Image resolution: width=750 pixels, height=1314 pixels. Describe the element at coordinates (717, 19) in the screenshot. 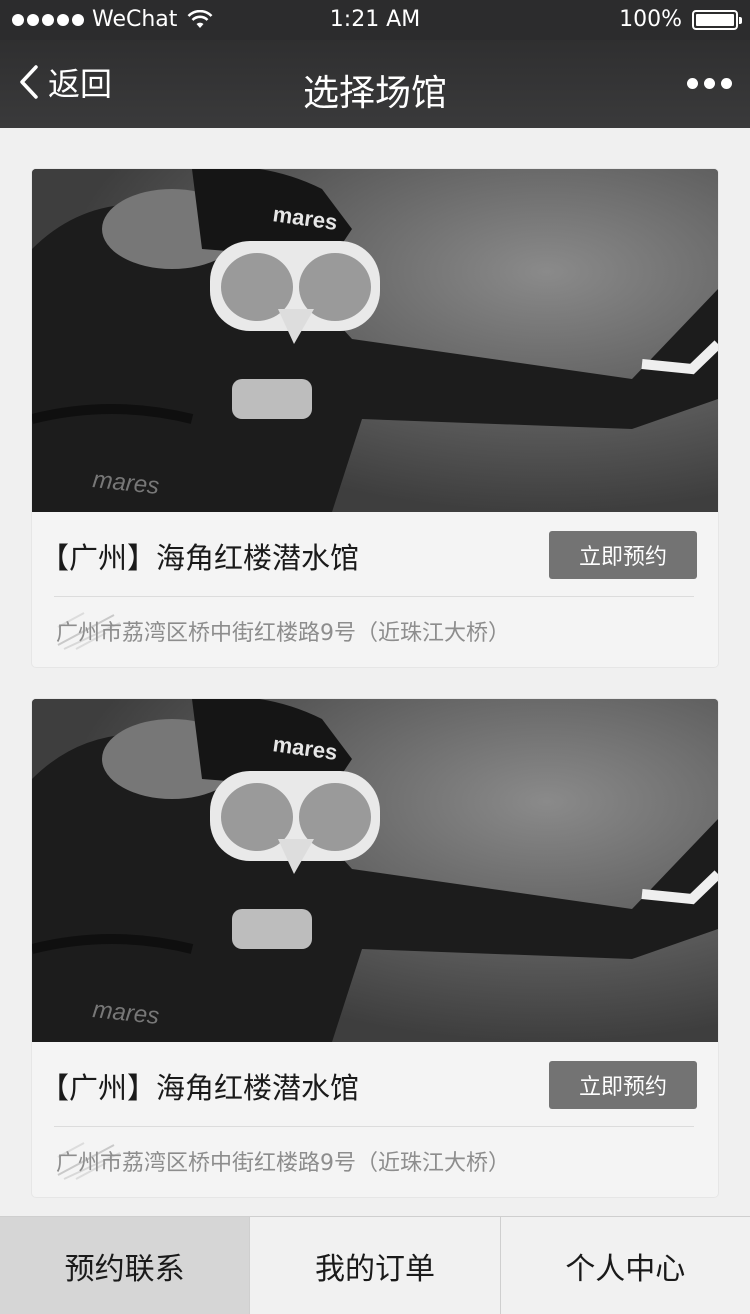

I see `battery-icon` at that location.